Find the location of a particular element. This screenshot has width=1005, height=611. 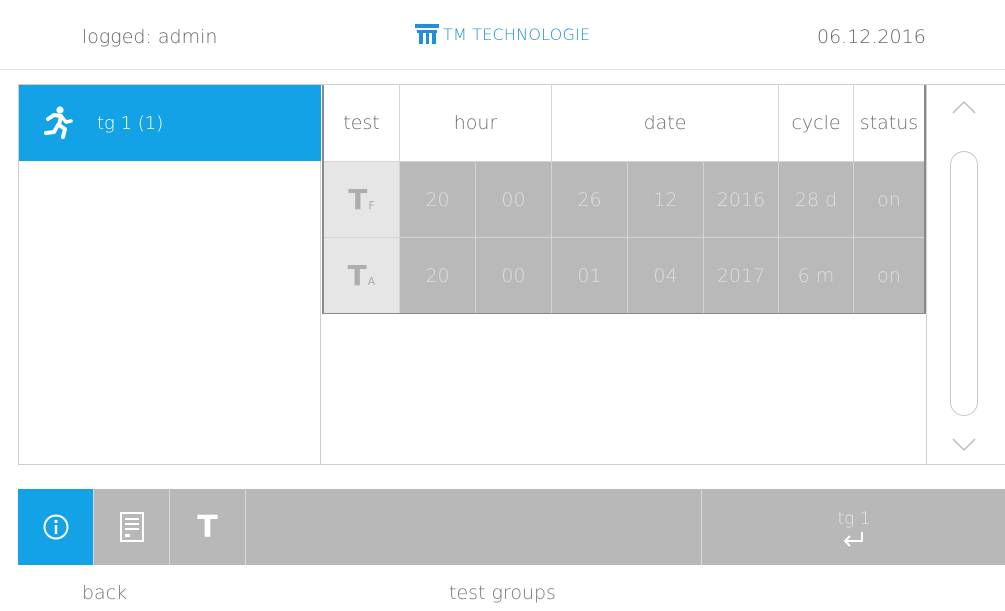

group-item-tg1: tg 1 (1) is located at coordinates (170, 123).